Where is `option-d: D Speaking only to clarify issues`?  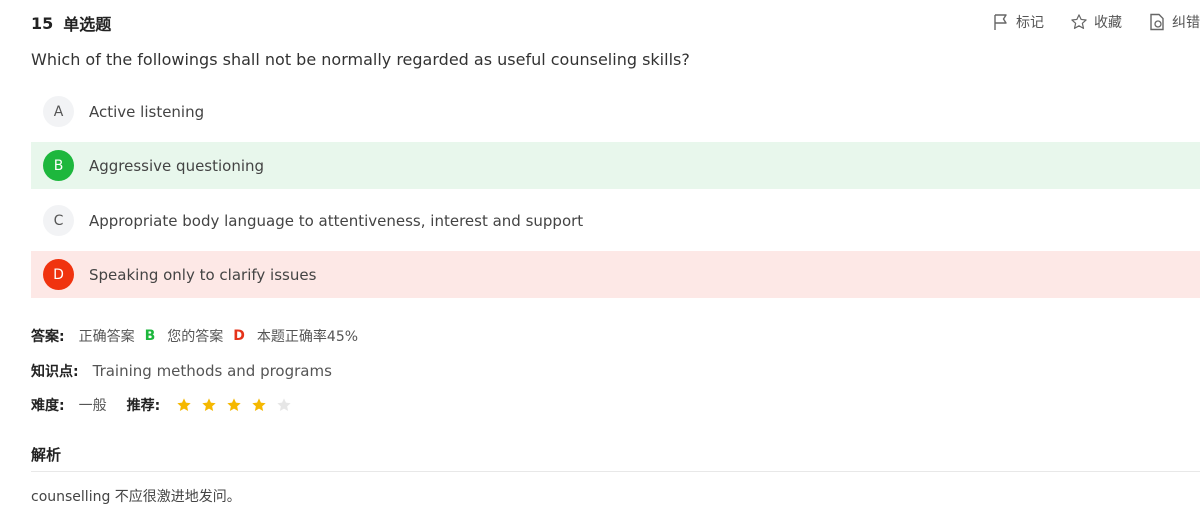
option-d: D Speaking only to clarify issues is located at coordinates (615, 274).